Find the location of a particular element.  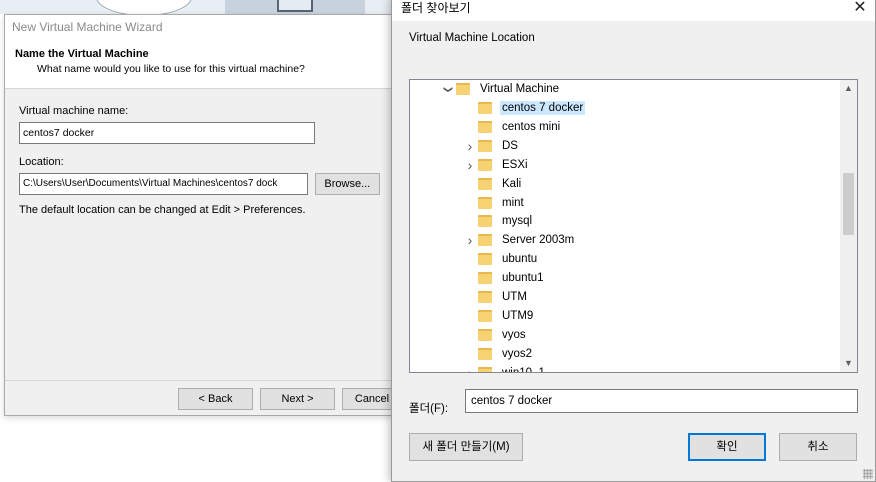

tree-item-label: ubuntu is located at coordinates (520, 259).